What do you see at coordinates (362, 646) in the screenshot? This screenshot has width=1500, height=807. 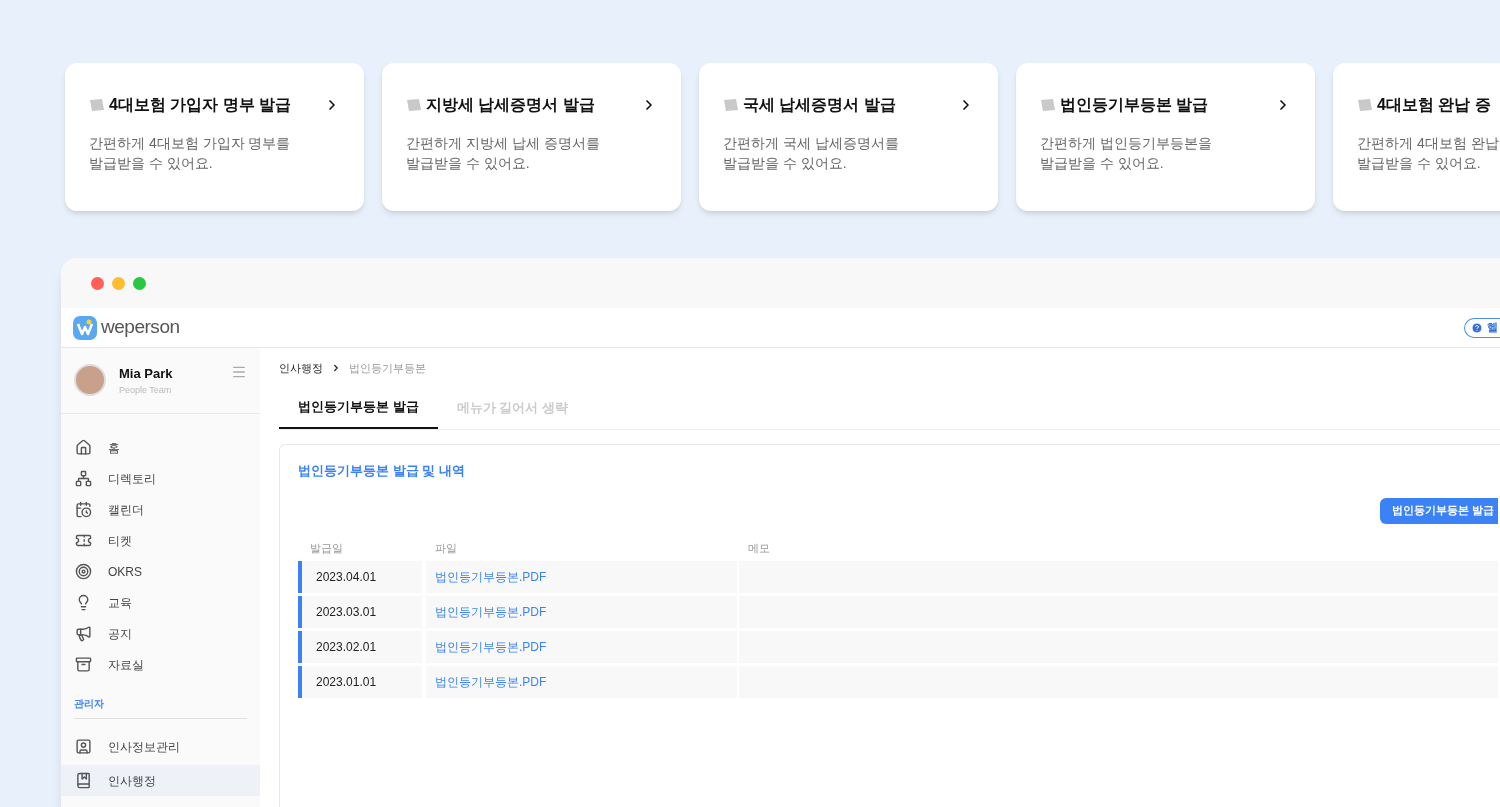 I see `date-cell: 2023.02.01` at bounding box center [362, 646].